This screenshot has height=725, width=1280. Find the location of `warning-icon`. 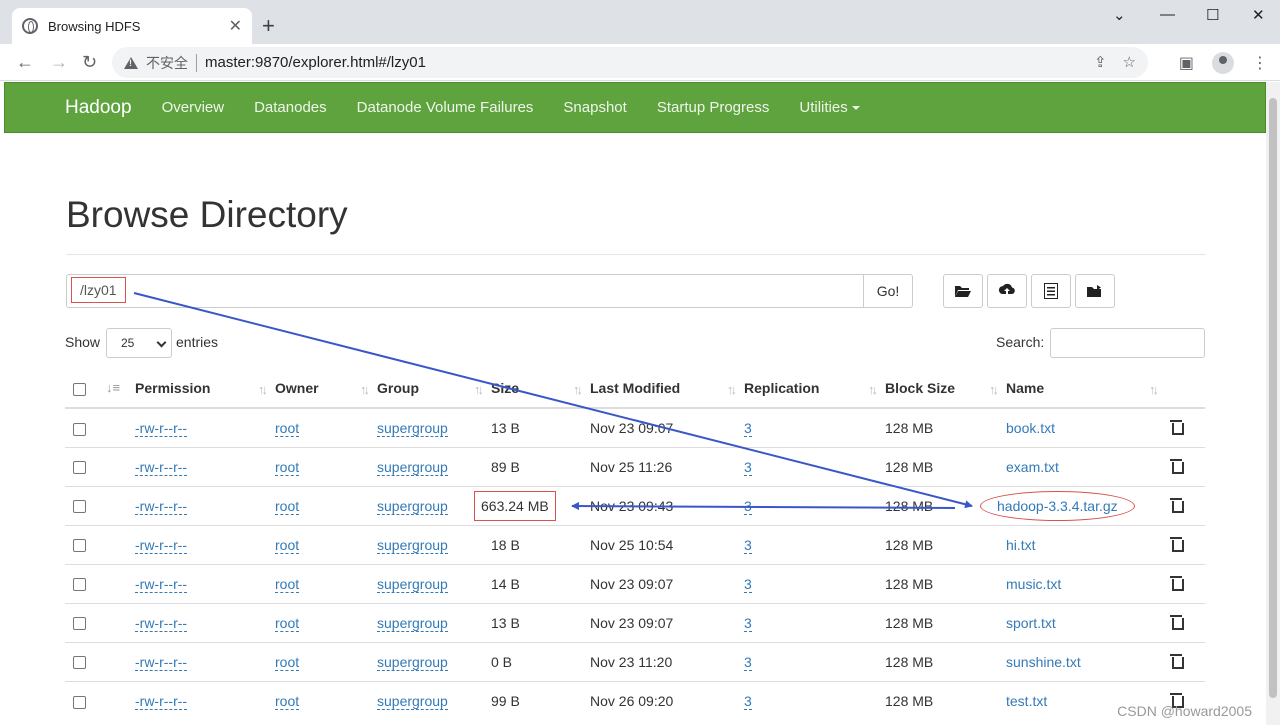

warning-icon is located at coordinates (131, 62).